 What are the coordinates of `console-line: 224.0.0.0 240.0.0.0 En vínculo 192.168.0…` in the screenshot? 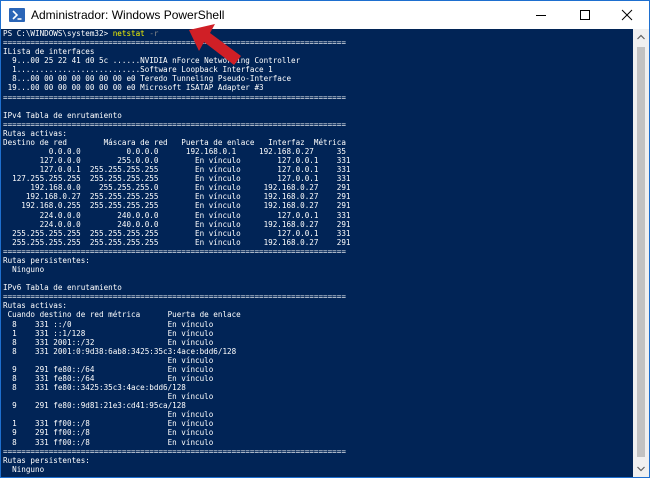 It's located at (177, 224).